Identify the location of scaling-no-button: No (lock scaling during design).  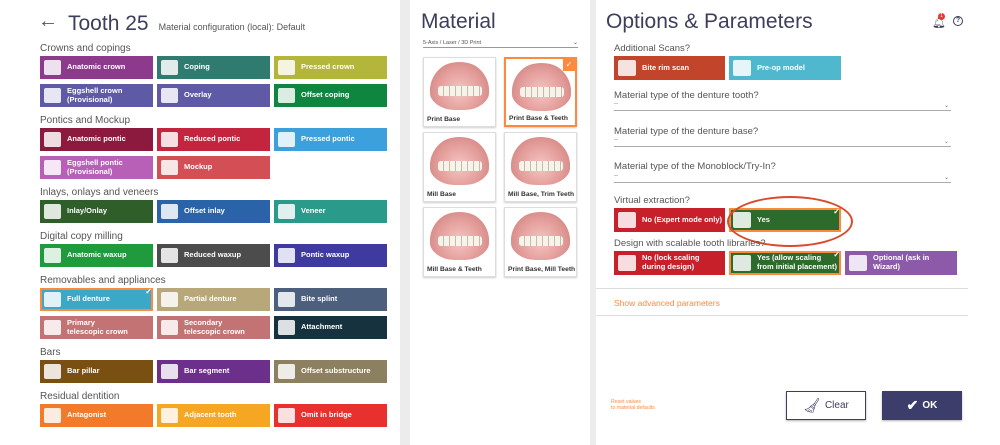
(669, 263).